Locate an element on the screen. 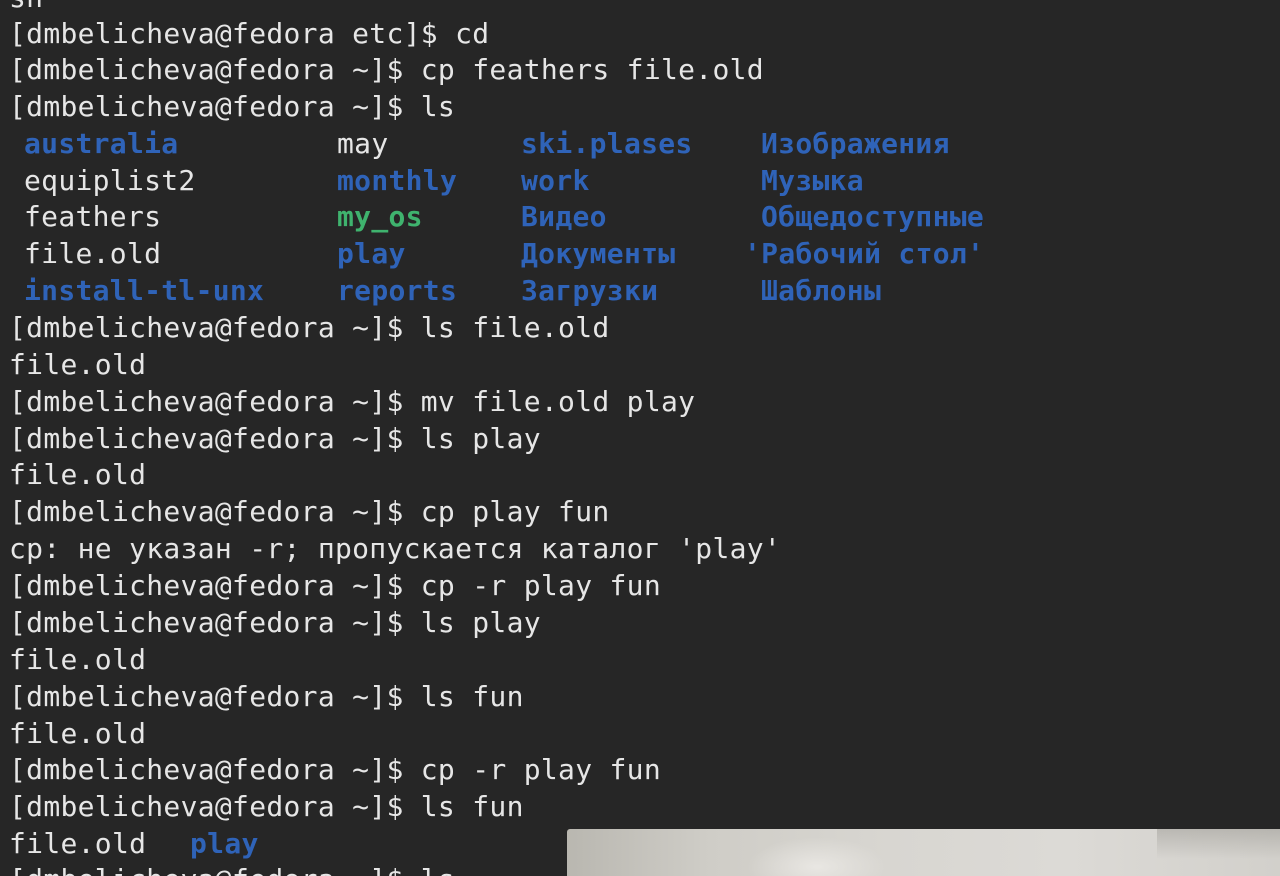 This screenshot has width=1280, height=876. ls-entry: Видео is located at coordinates (564, 216).